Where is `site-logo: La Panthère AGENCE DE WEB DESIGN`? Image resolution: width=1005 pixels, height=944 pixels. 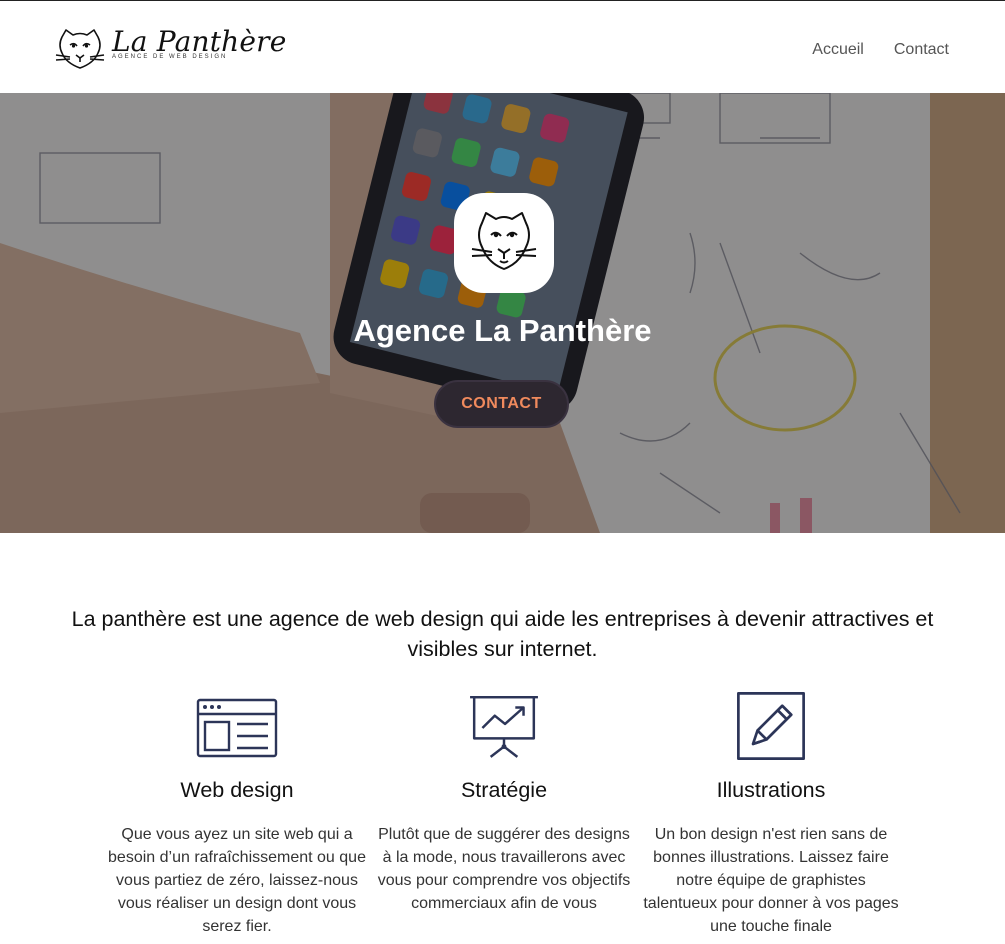 site-logo: La Panthère AGENCE DE WEB DESIGN is located at coordinates (170, 48).